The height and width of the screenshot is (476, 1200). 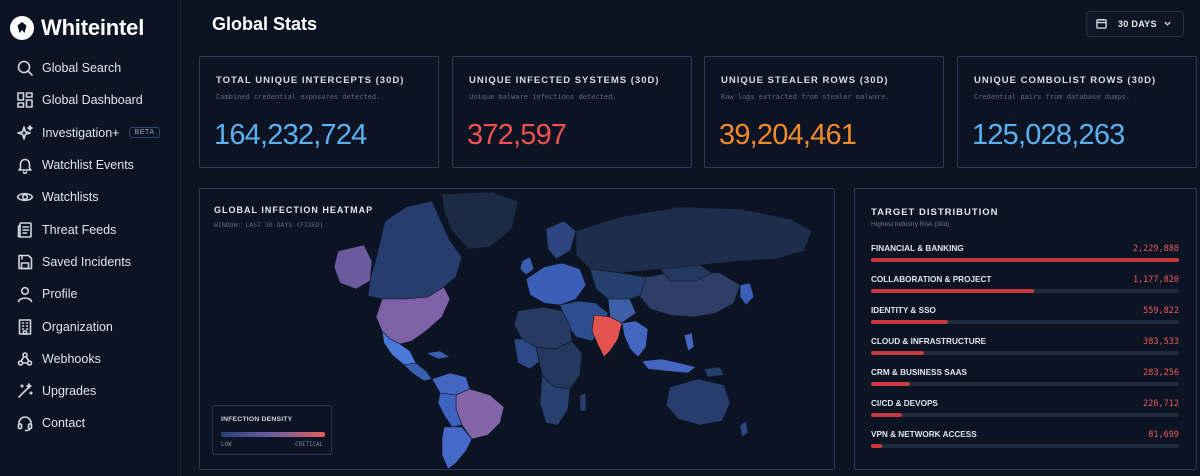 What do you see at coordinates (929, 341) in the screenshot?
I see `target-row-name: CLOUD & INFRASTRUCTURE` at bounding box center [929, 341].